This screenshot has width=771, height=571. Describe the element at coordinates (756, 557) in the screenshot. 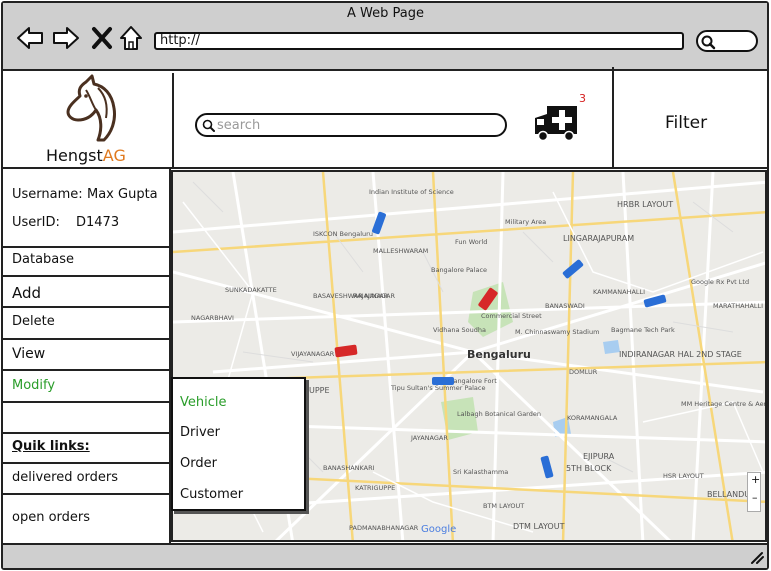

I see `resize-grip-icon` at that location.